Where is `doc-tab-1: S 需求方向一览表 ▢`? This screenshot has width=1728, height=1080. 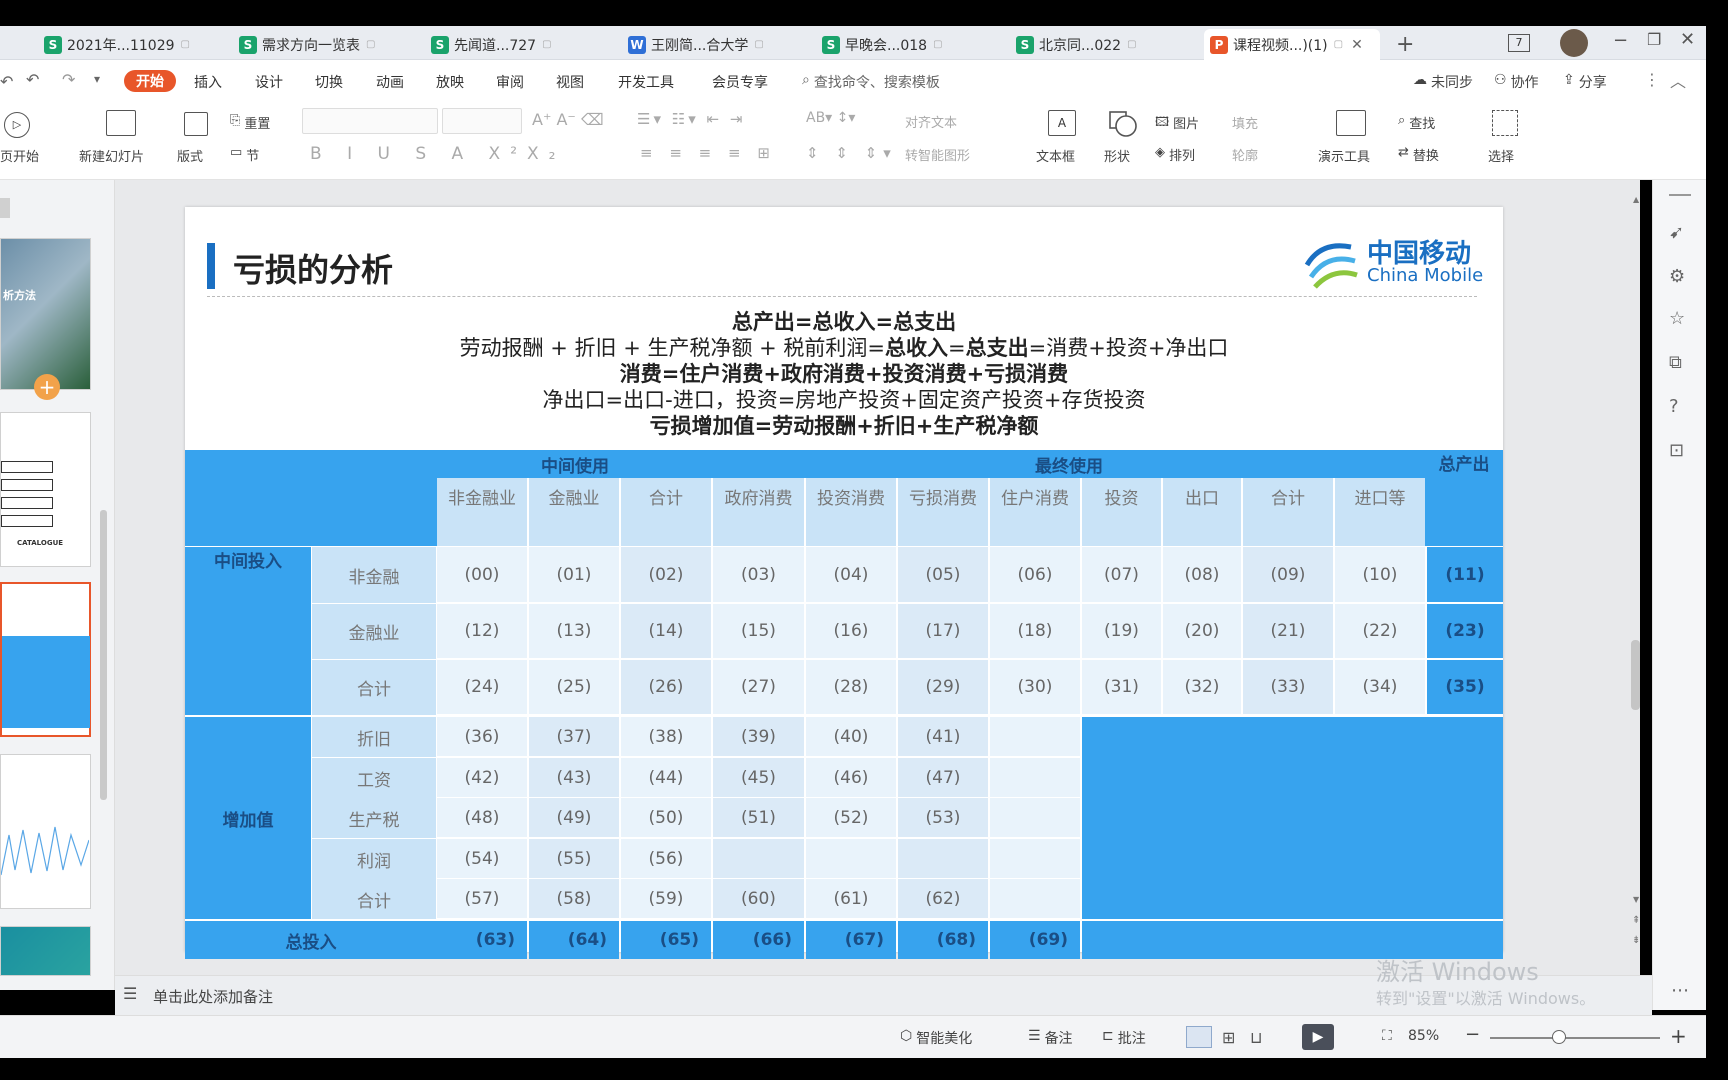 doc-tab-1: S 需求方向一览表 ▢ is located at coordinates (308, 44).